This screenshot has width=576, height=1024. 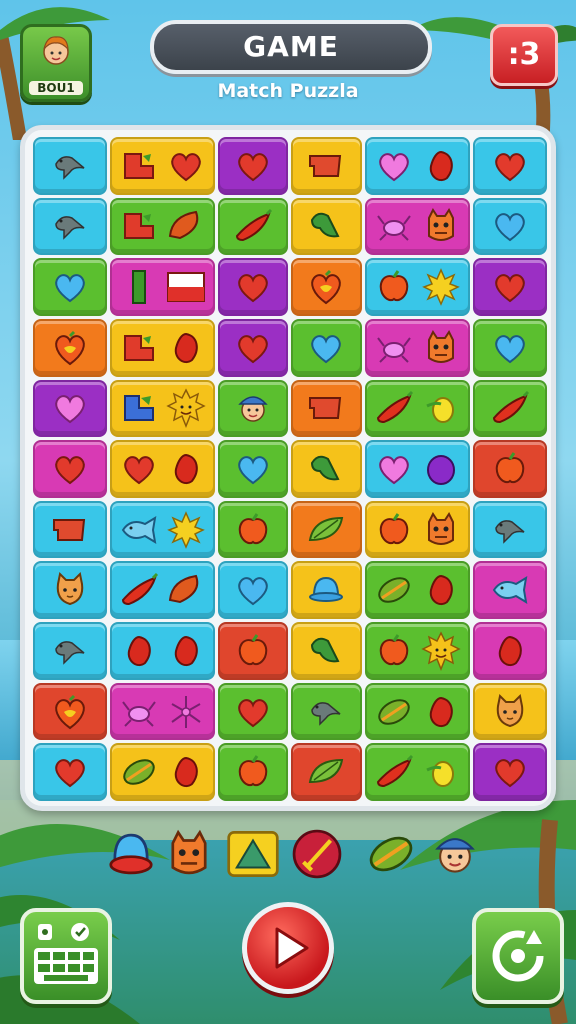 What do you see at coordinates (288, 91) in the screenshot?
I see `game-subtitle: Match Puzzla` at bounding box center [288, 91].